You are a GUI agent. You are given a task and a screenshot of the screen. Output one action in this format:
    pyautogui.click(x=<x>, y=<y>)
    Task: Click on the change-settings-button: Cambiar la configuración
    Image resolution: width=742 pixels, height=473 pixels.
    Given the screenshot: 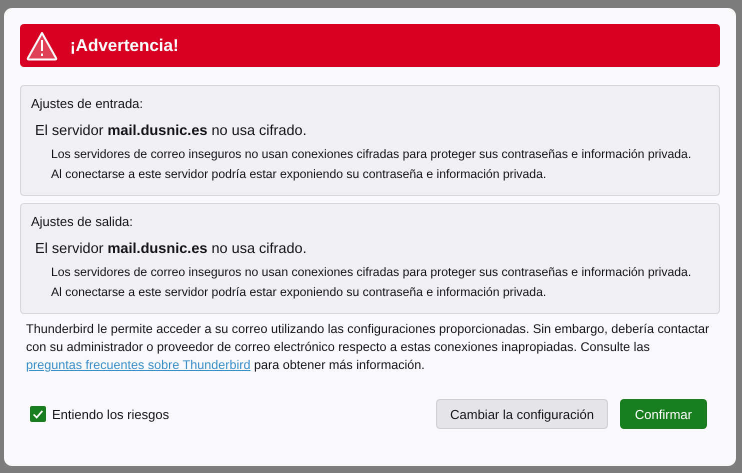 What is the action you would take?
    pyautogui.click(x=522, y=414)
    